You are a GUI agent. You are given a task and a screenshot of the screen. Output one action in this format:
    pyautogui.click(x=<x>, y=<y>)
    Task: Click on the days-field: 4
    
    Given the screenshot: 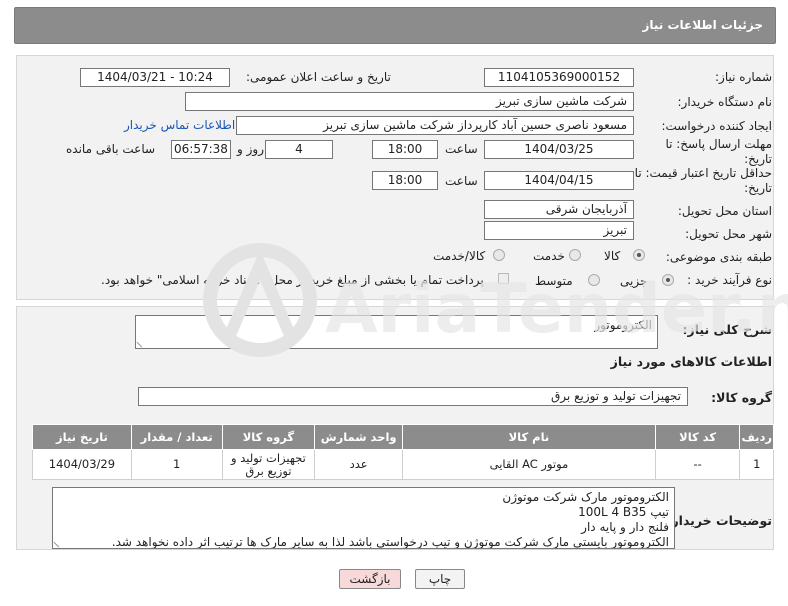 What is the action you would take?
    pyautogui.click(x=299, y=149)
    